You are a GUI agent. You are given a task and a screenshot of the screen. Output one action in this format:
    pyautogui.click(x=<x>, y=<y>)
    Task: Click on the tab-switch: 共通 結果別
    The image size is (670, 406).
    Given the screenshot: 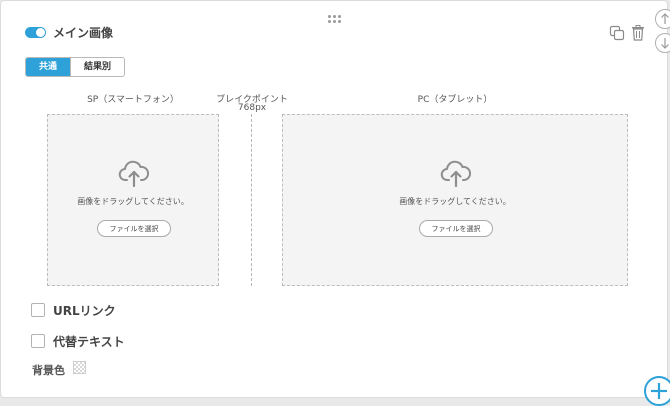 What is the action you would take?
    pyautogui.click(x=75, y=67)
    